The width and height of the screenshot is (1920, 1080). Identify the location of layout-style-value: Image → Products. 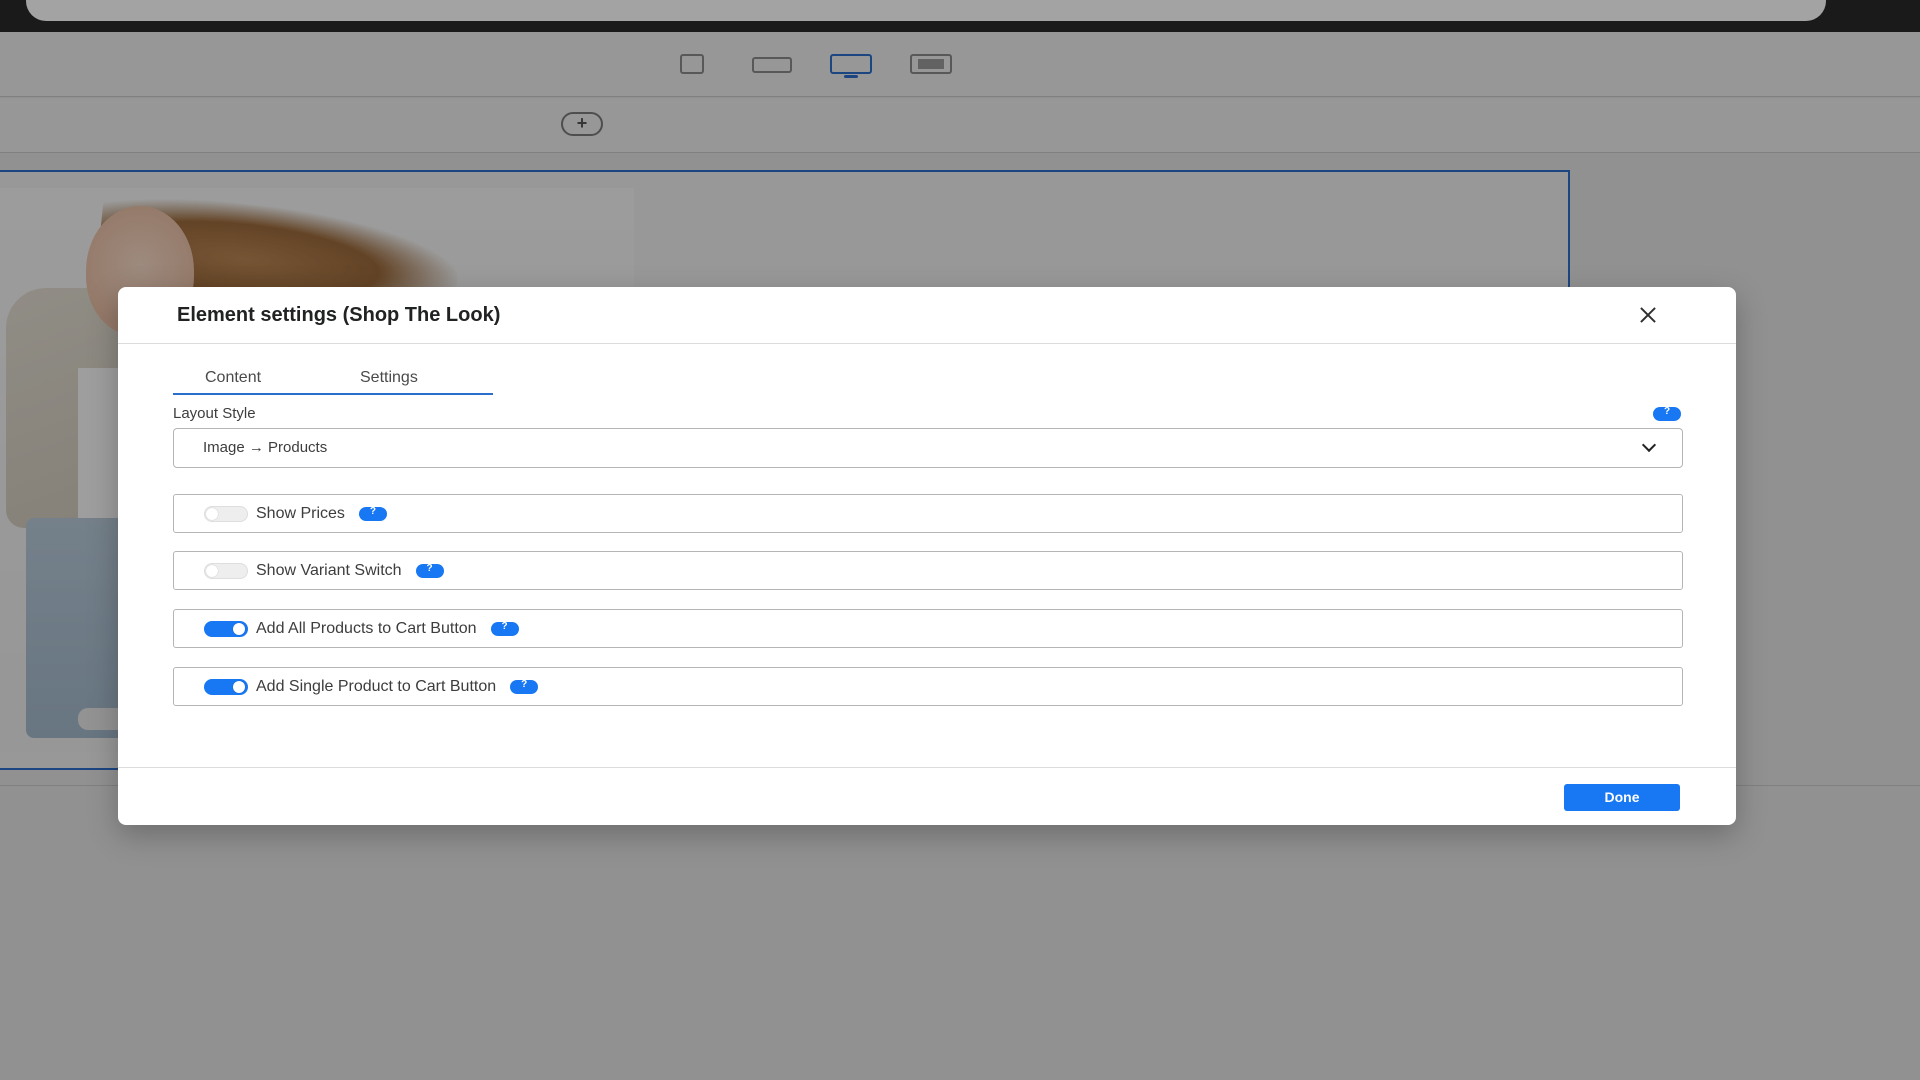
(265, 447).